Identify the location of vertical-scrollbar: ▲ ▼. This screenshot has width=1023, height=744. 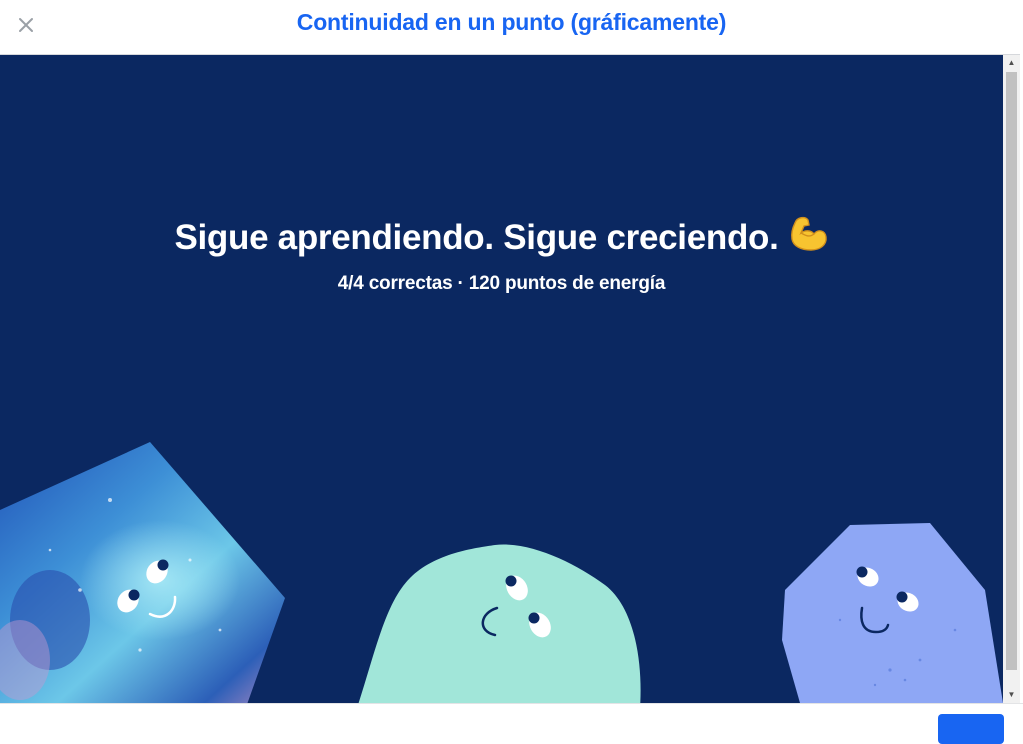
(1011, 379).